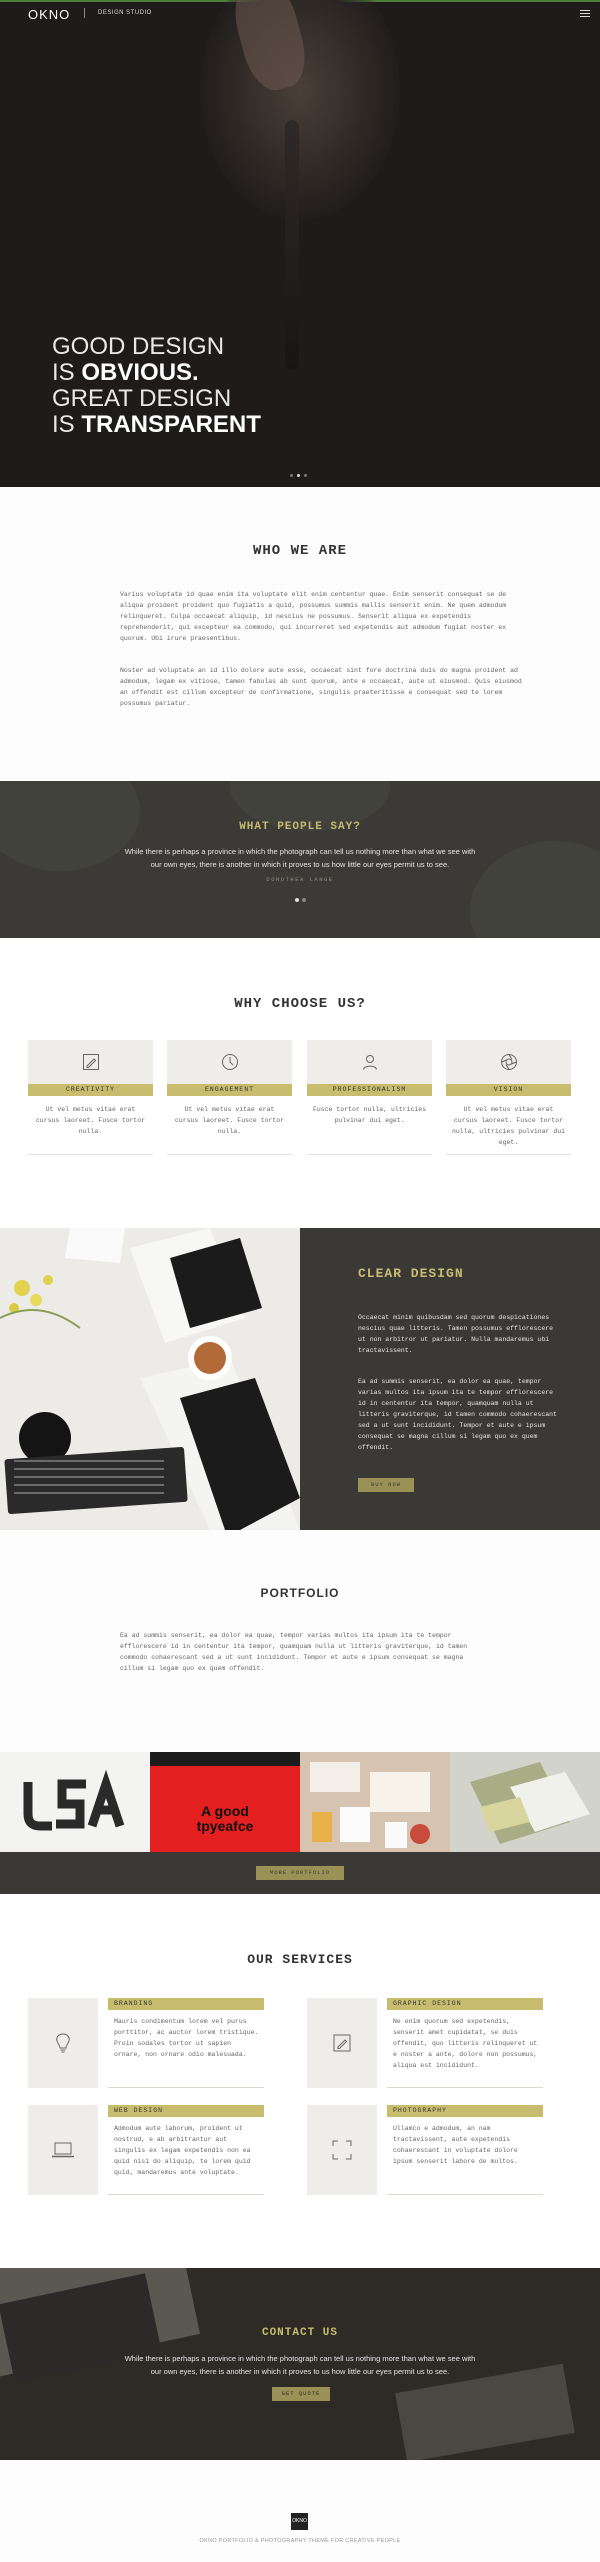  Describe the element at coordinates (140, 372) in the screenshot. I see `hero-line-2-bold: OBVIOUS.` at that location.